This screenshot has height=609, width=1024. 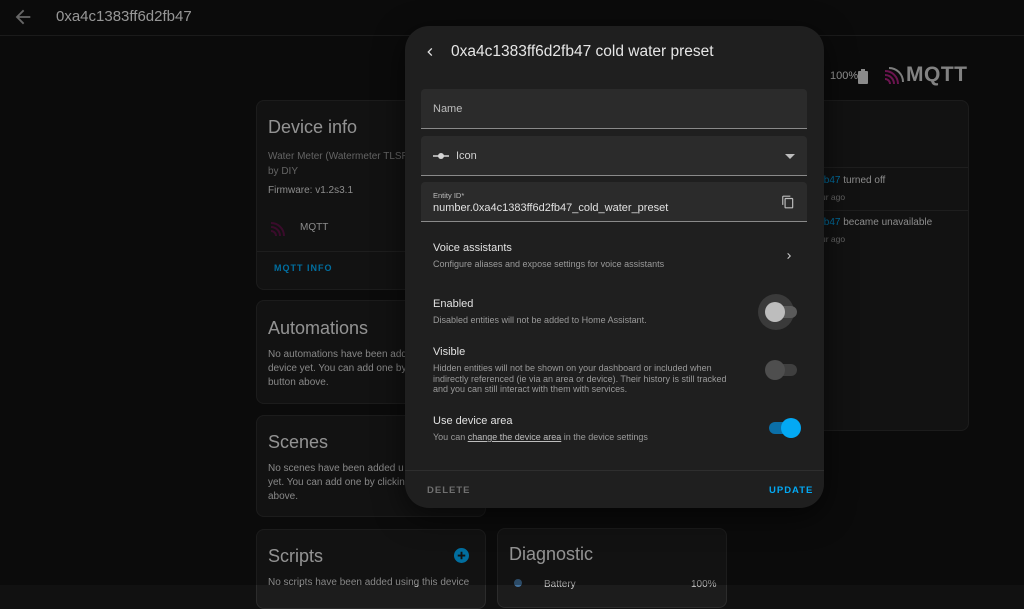 I want to click on area-desc-post: in the device settings, so click(x=604, y=437).